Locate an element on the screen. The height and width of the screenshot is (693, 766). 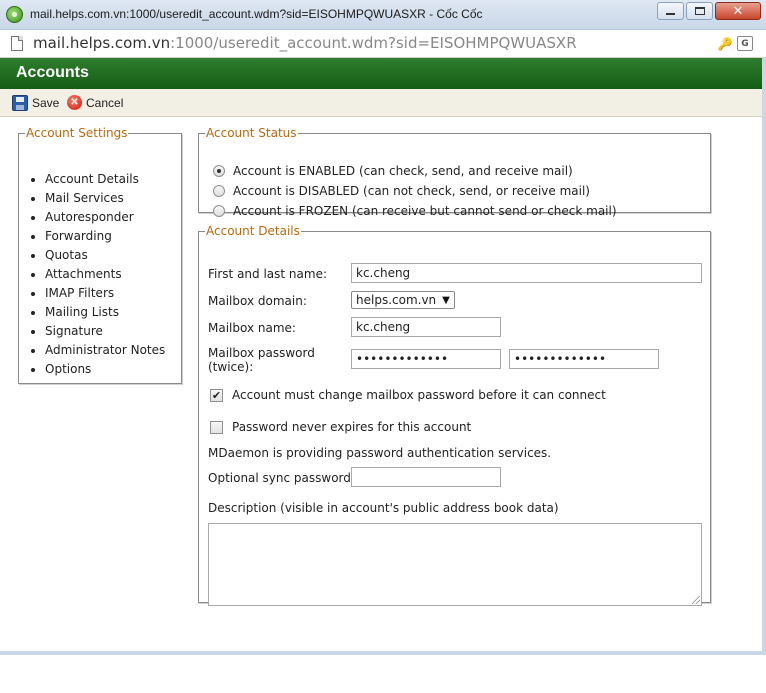
mailbox-domain-select: helps.com.vn ▼ is located at coordinates (403, 300).